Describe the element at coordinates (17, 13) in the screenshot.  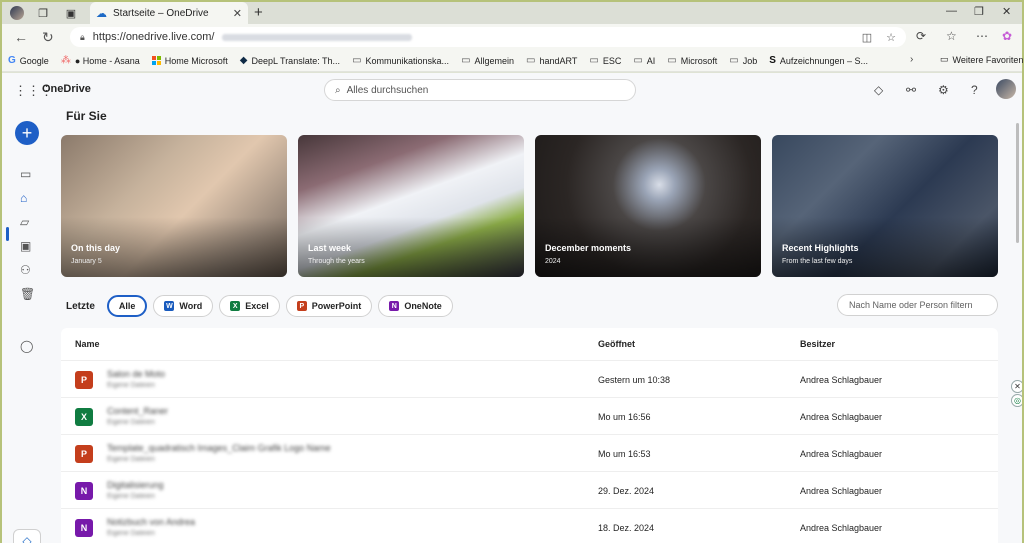
I see `profile-avatar` at that location.